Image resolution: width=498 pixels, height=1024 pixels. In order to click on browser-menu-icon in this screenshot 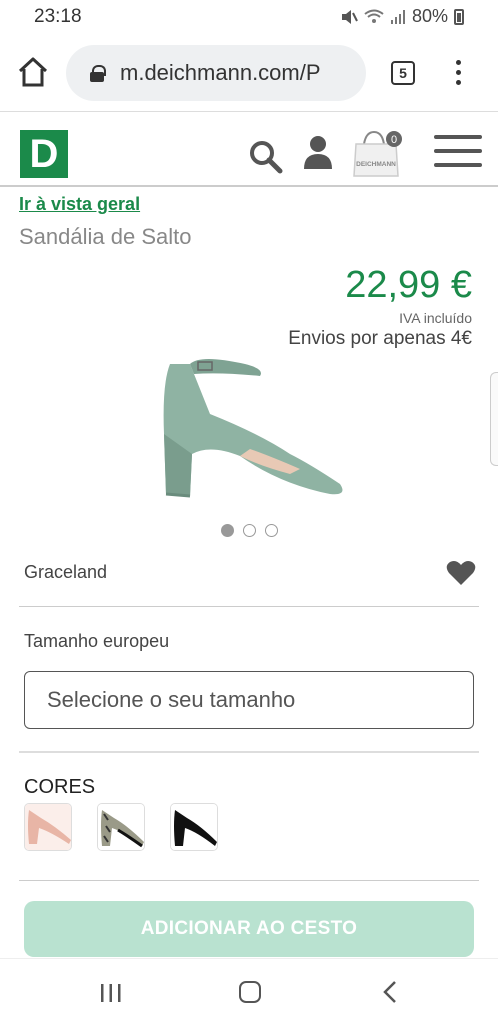, I will do `click(458, 74)`.